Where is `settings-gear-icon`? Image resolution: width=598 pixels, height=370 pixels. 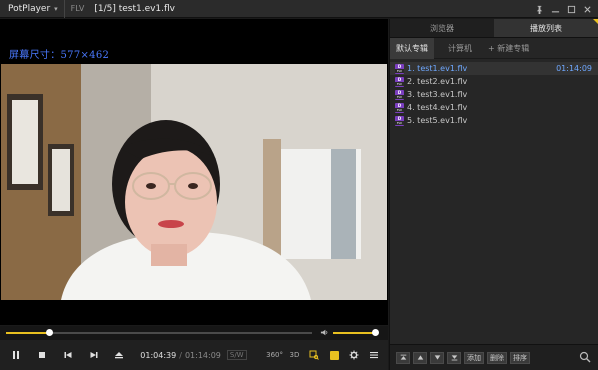
settings-gear-icon is located at coordinates (354, 355).